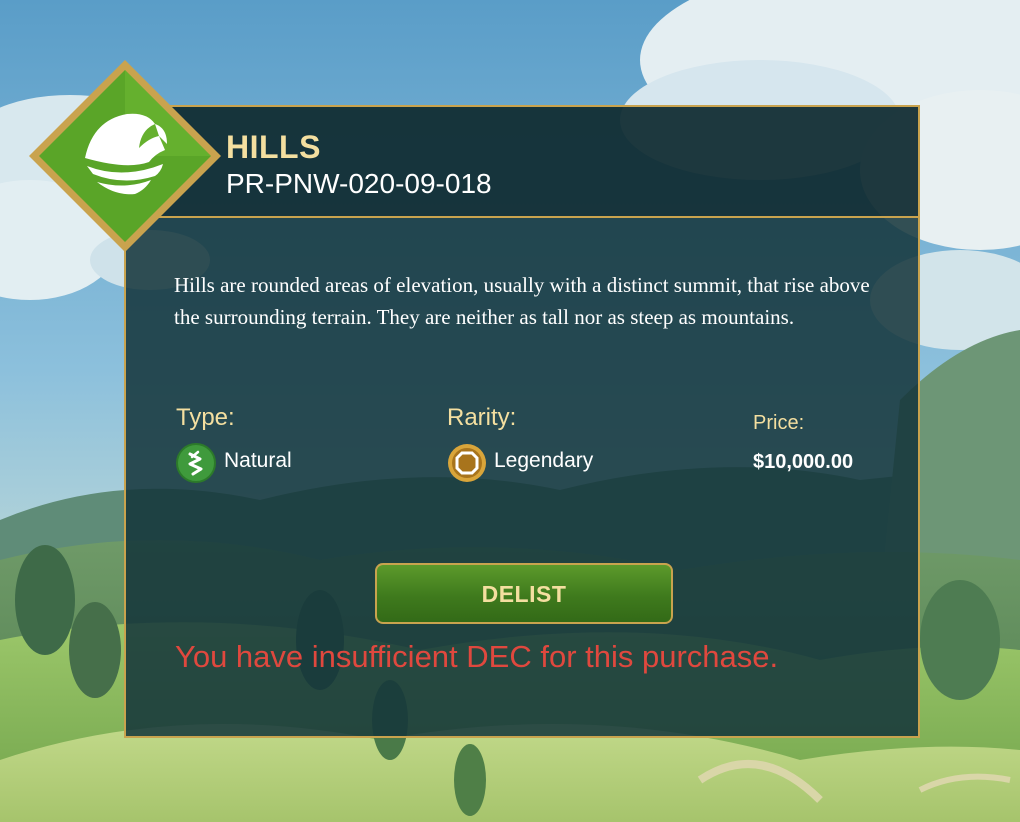 Image resolution: width=1020 pixels, height=822 pixels. I want to click on land-title: HILLS, so click(273, 147).